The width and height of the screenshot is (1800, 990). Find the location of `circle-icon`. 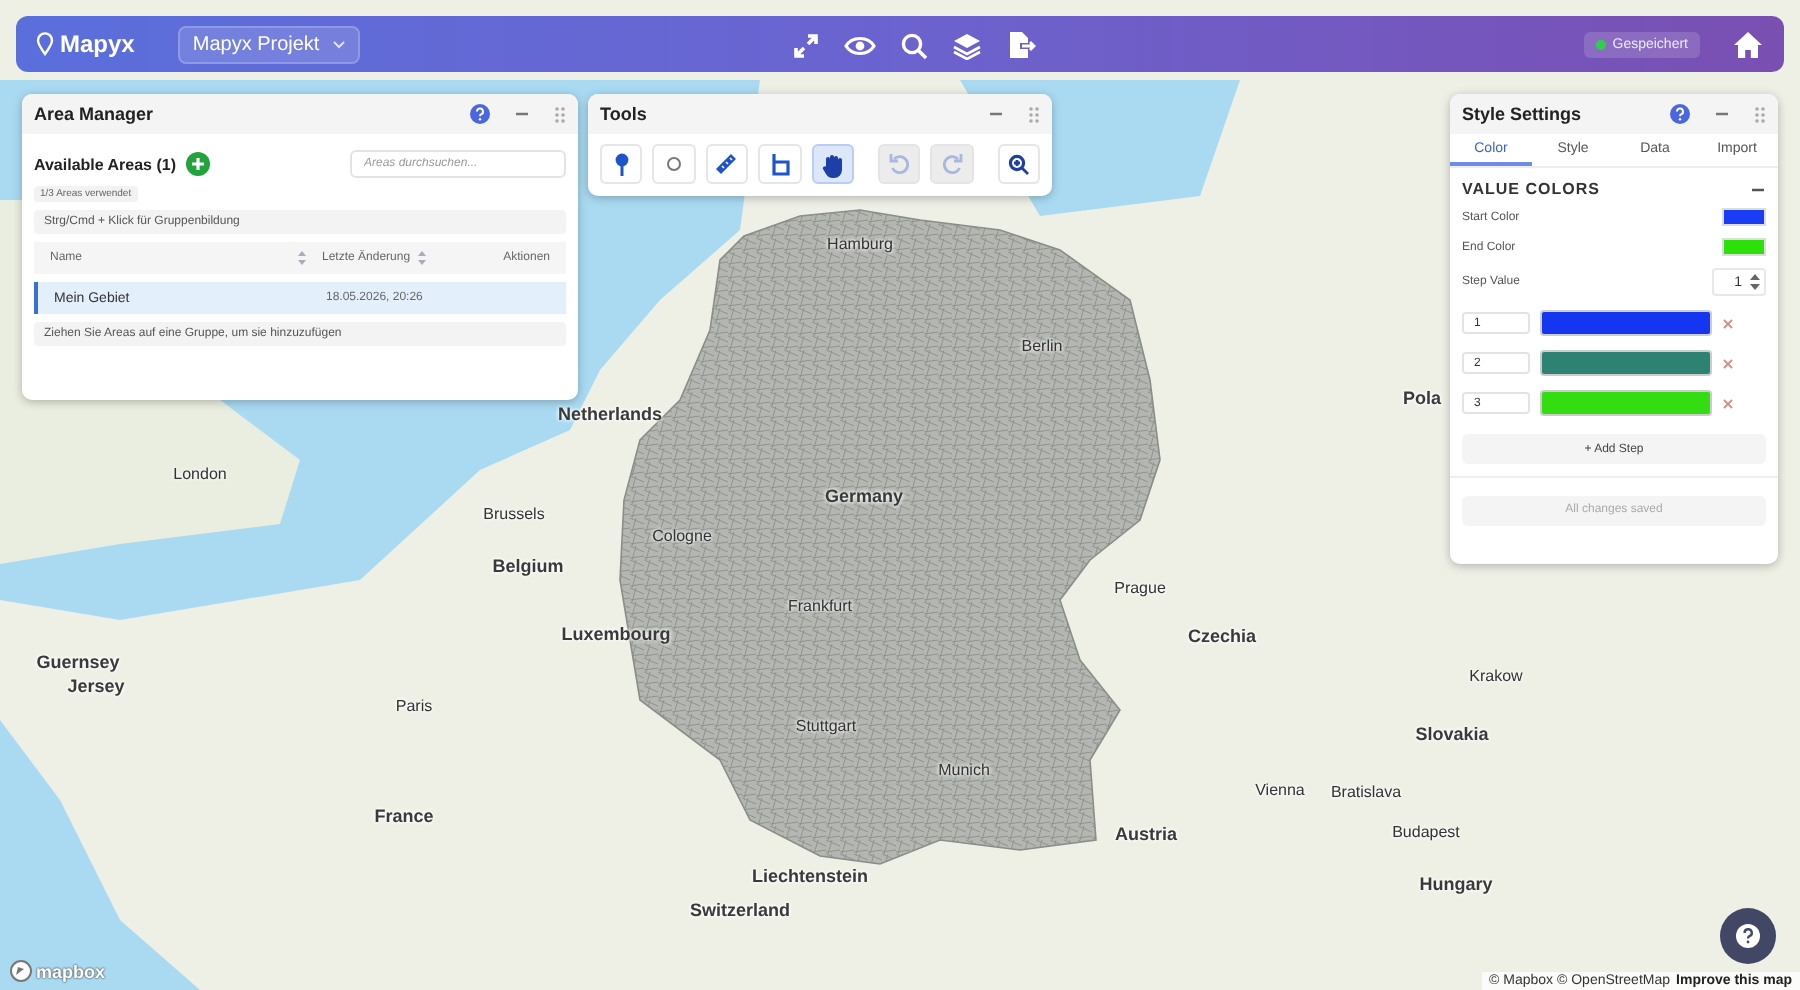

circle-icon is located at coordinates (674, 164).